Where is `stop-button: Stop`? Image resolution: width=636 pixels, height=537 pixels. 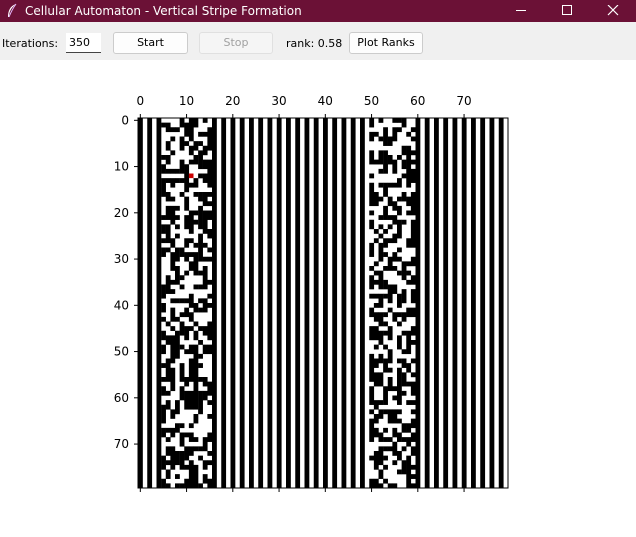
stop-button: Stop is located at coordinates (236, 43).